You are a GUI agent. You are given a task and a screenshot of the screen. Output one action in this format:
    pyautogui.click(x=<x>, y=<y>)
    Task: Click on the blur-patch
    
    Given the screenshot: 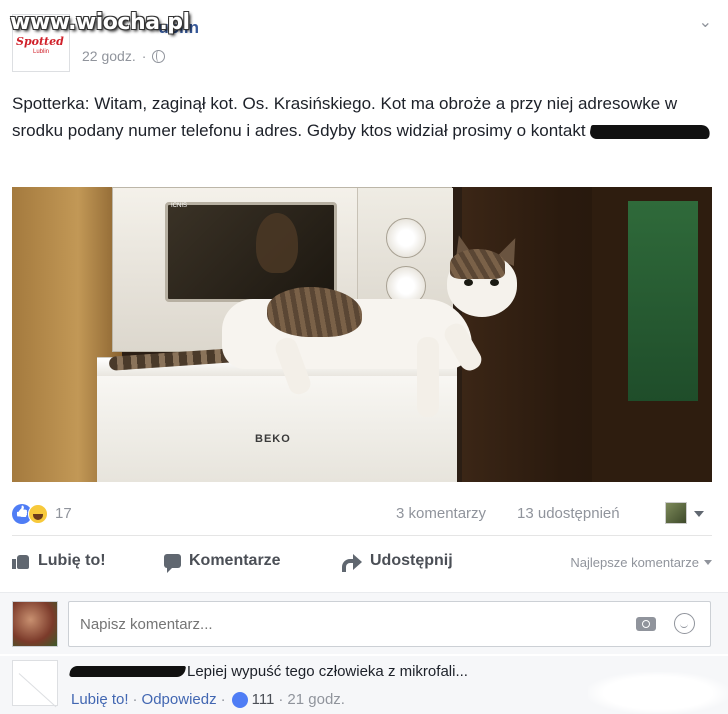 What is the action you would take?
    pyautogui.click(x=658, y=693)
    